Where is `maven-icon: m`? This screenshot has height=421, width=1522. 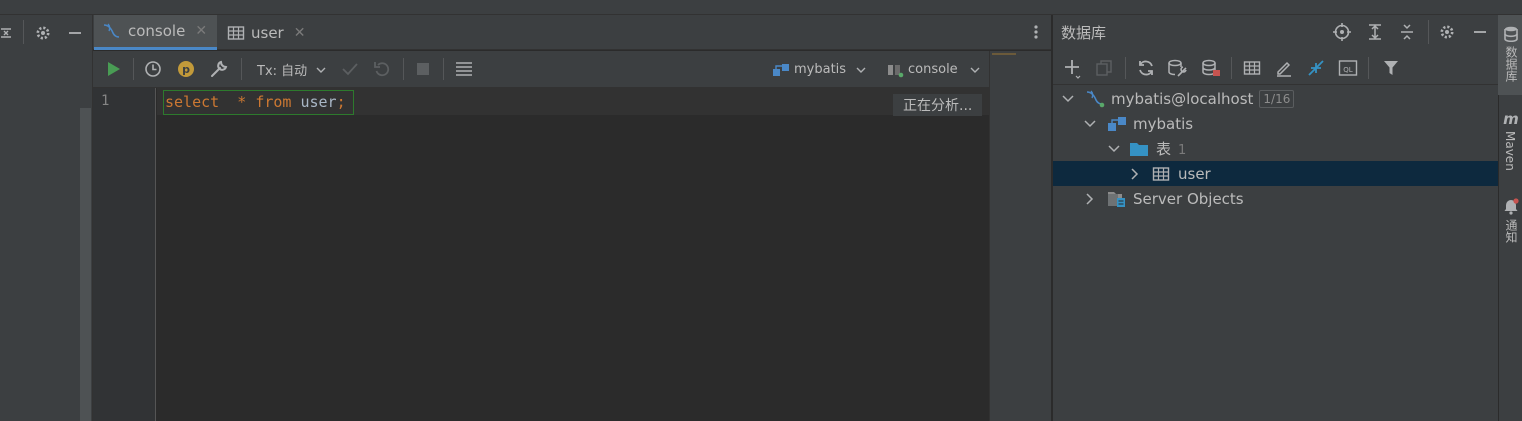 maven-icon: m is located at coordinates (1511, 119).